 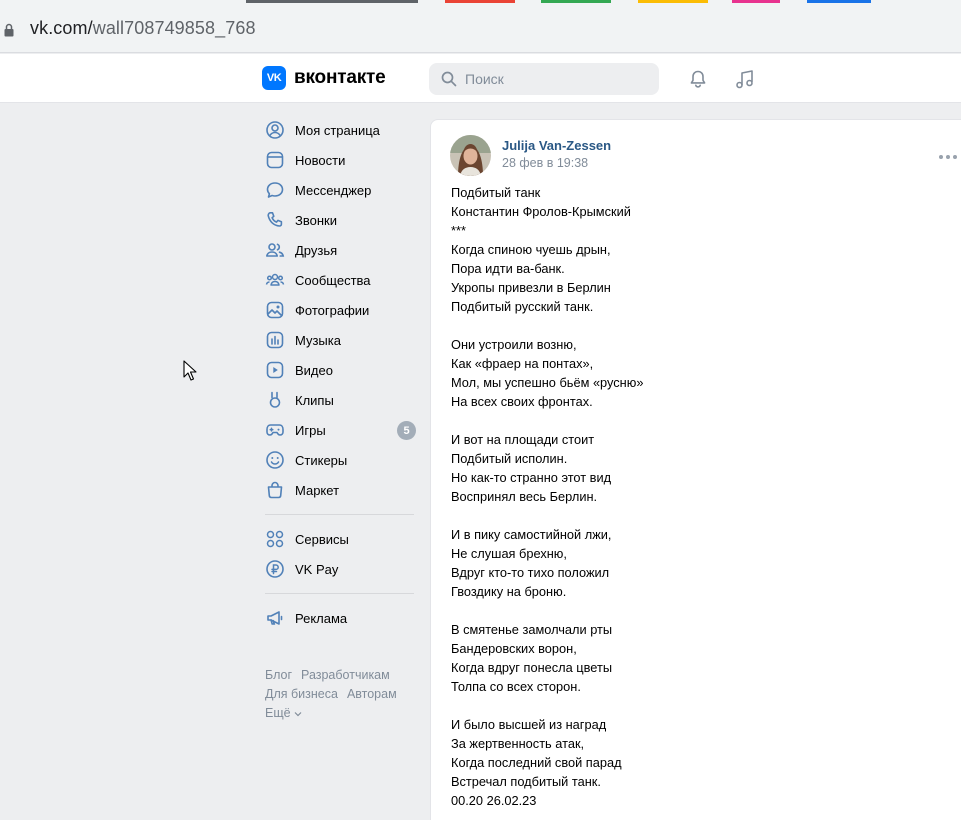 What do you see at coordinates (9, 30) in the screenshot?
I see `lock-icon` at bounding box center [9, 30].